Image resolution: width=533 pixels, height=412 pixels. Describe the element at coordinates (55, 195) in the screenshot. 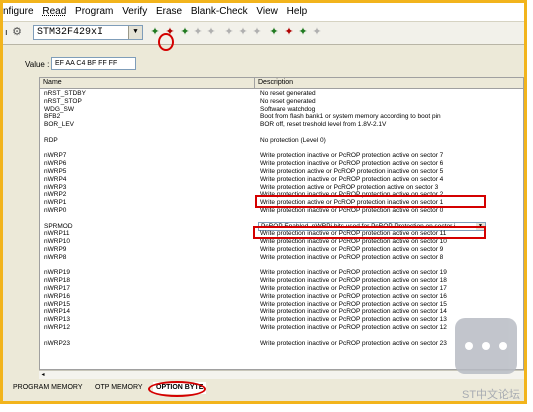

I see `row-name: nWRP2` at that location.